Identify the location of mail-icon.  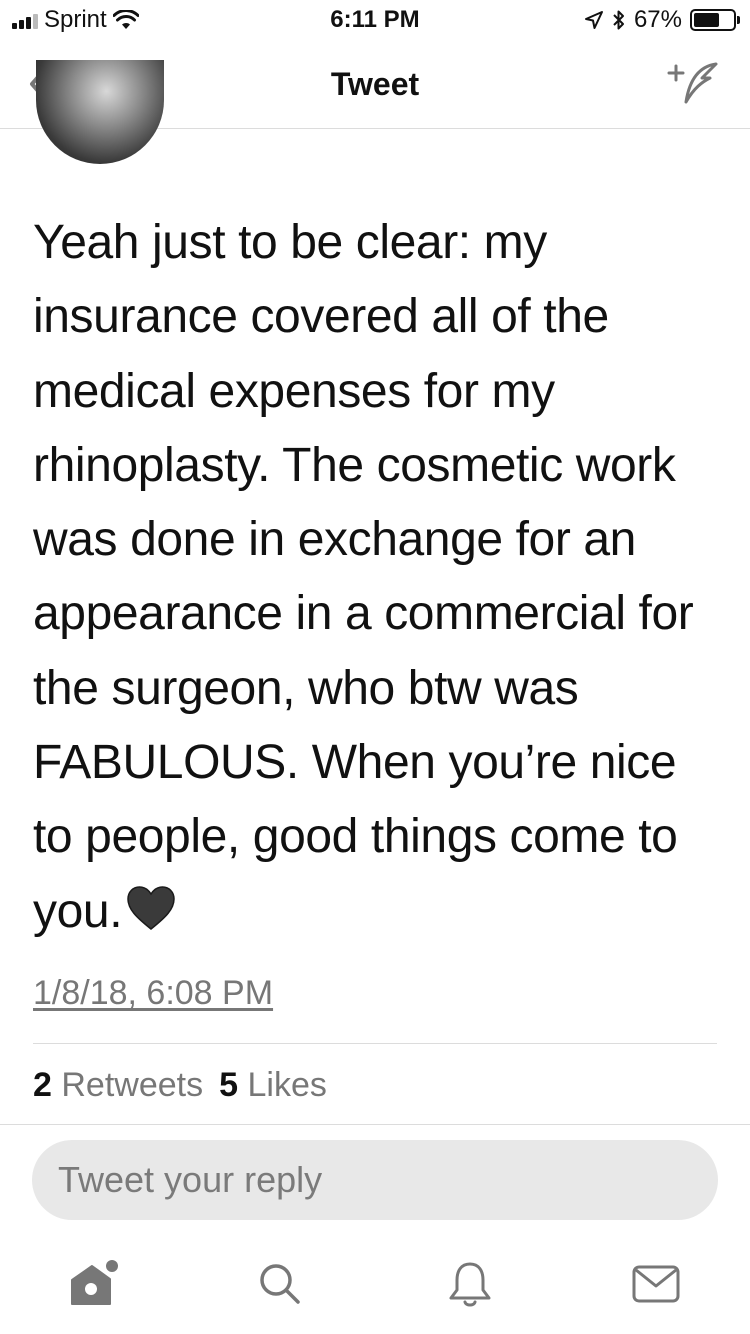
(656, 1284).